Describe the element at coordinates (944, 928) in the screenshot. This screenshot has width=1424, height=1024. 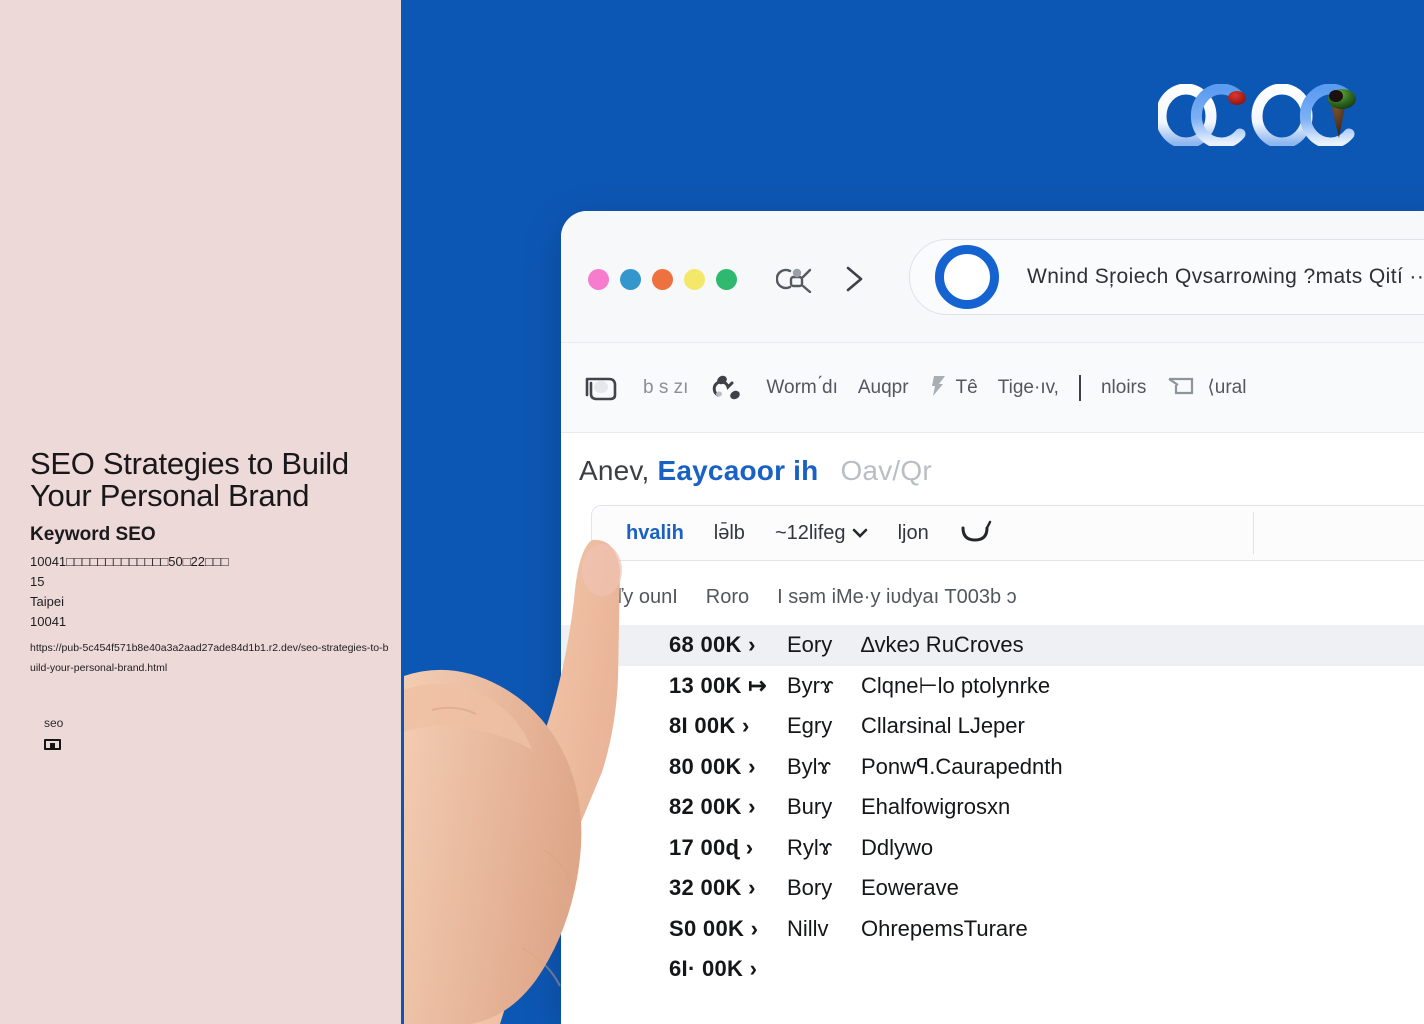
I see `row-name: OhrepemsTurare` at that location.